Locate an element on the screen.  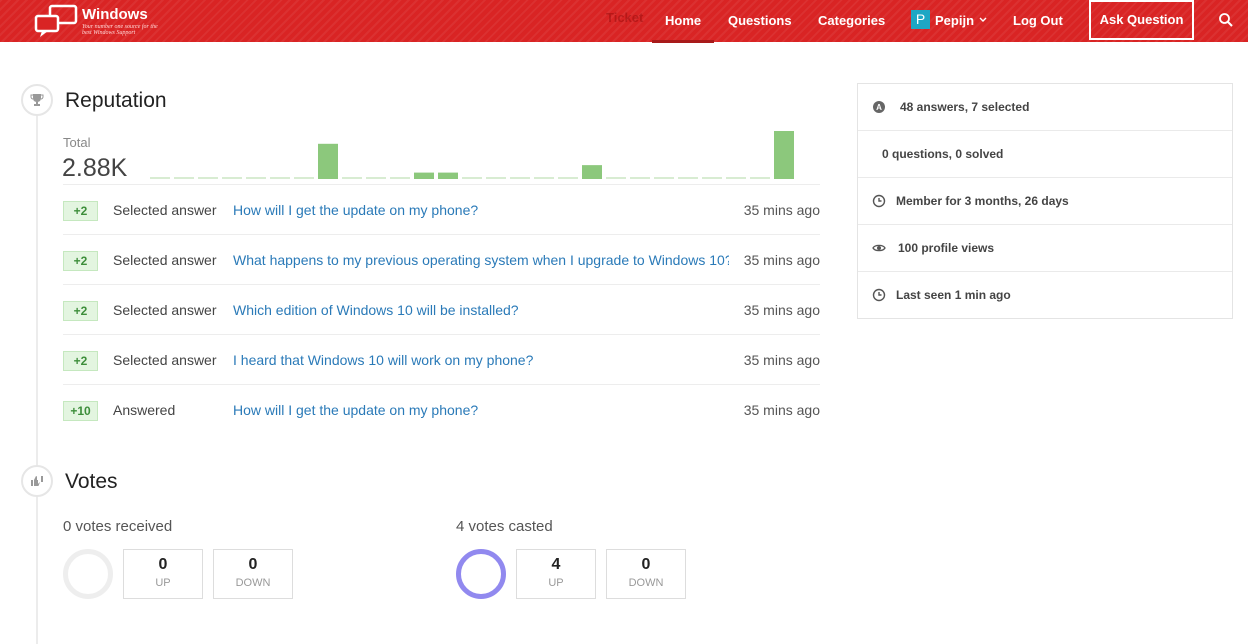
stat-questions: 0 questions, 0 solved is located at coordinates (1045, 154).